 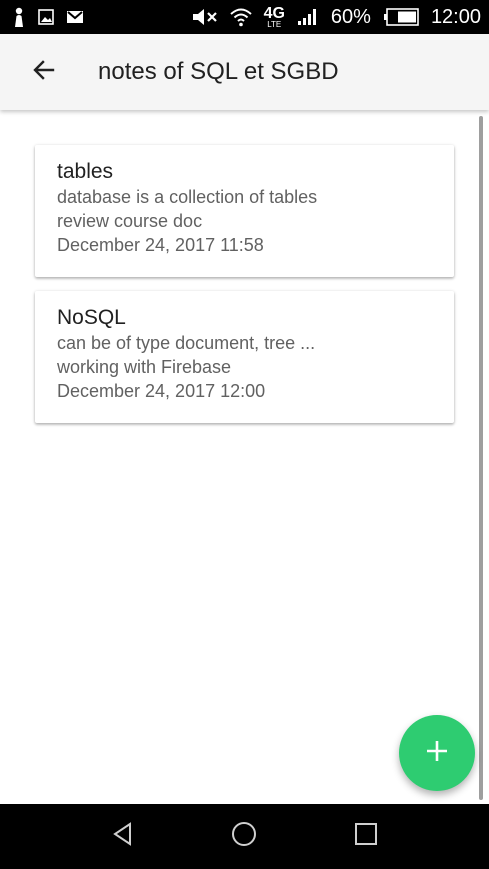 I want to click on note-line: working with Firebase, so click(x=144, y=367).